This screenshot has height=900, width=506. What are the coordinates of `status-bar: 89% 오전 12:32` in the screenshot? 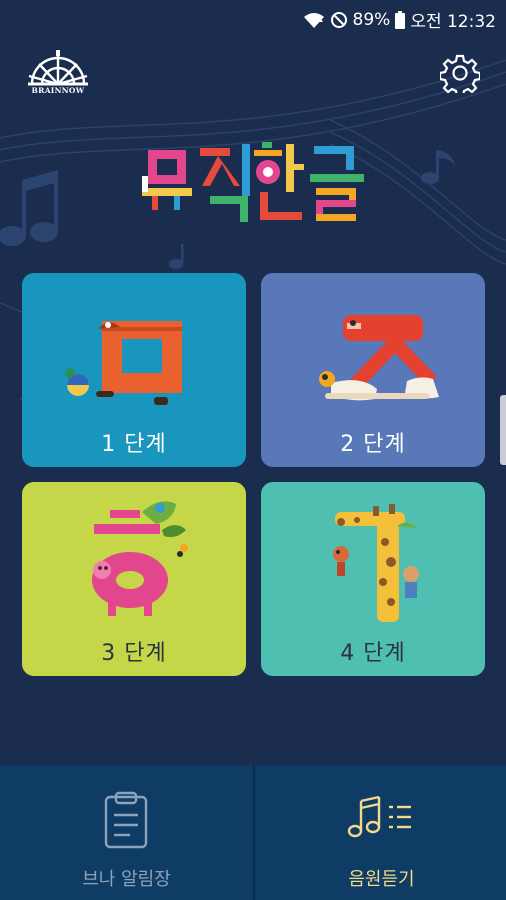 It's located at (253, 18).